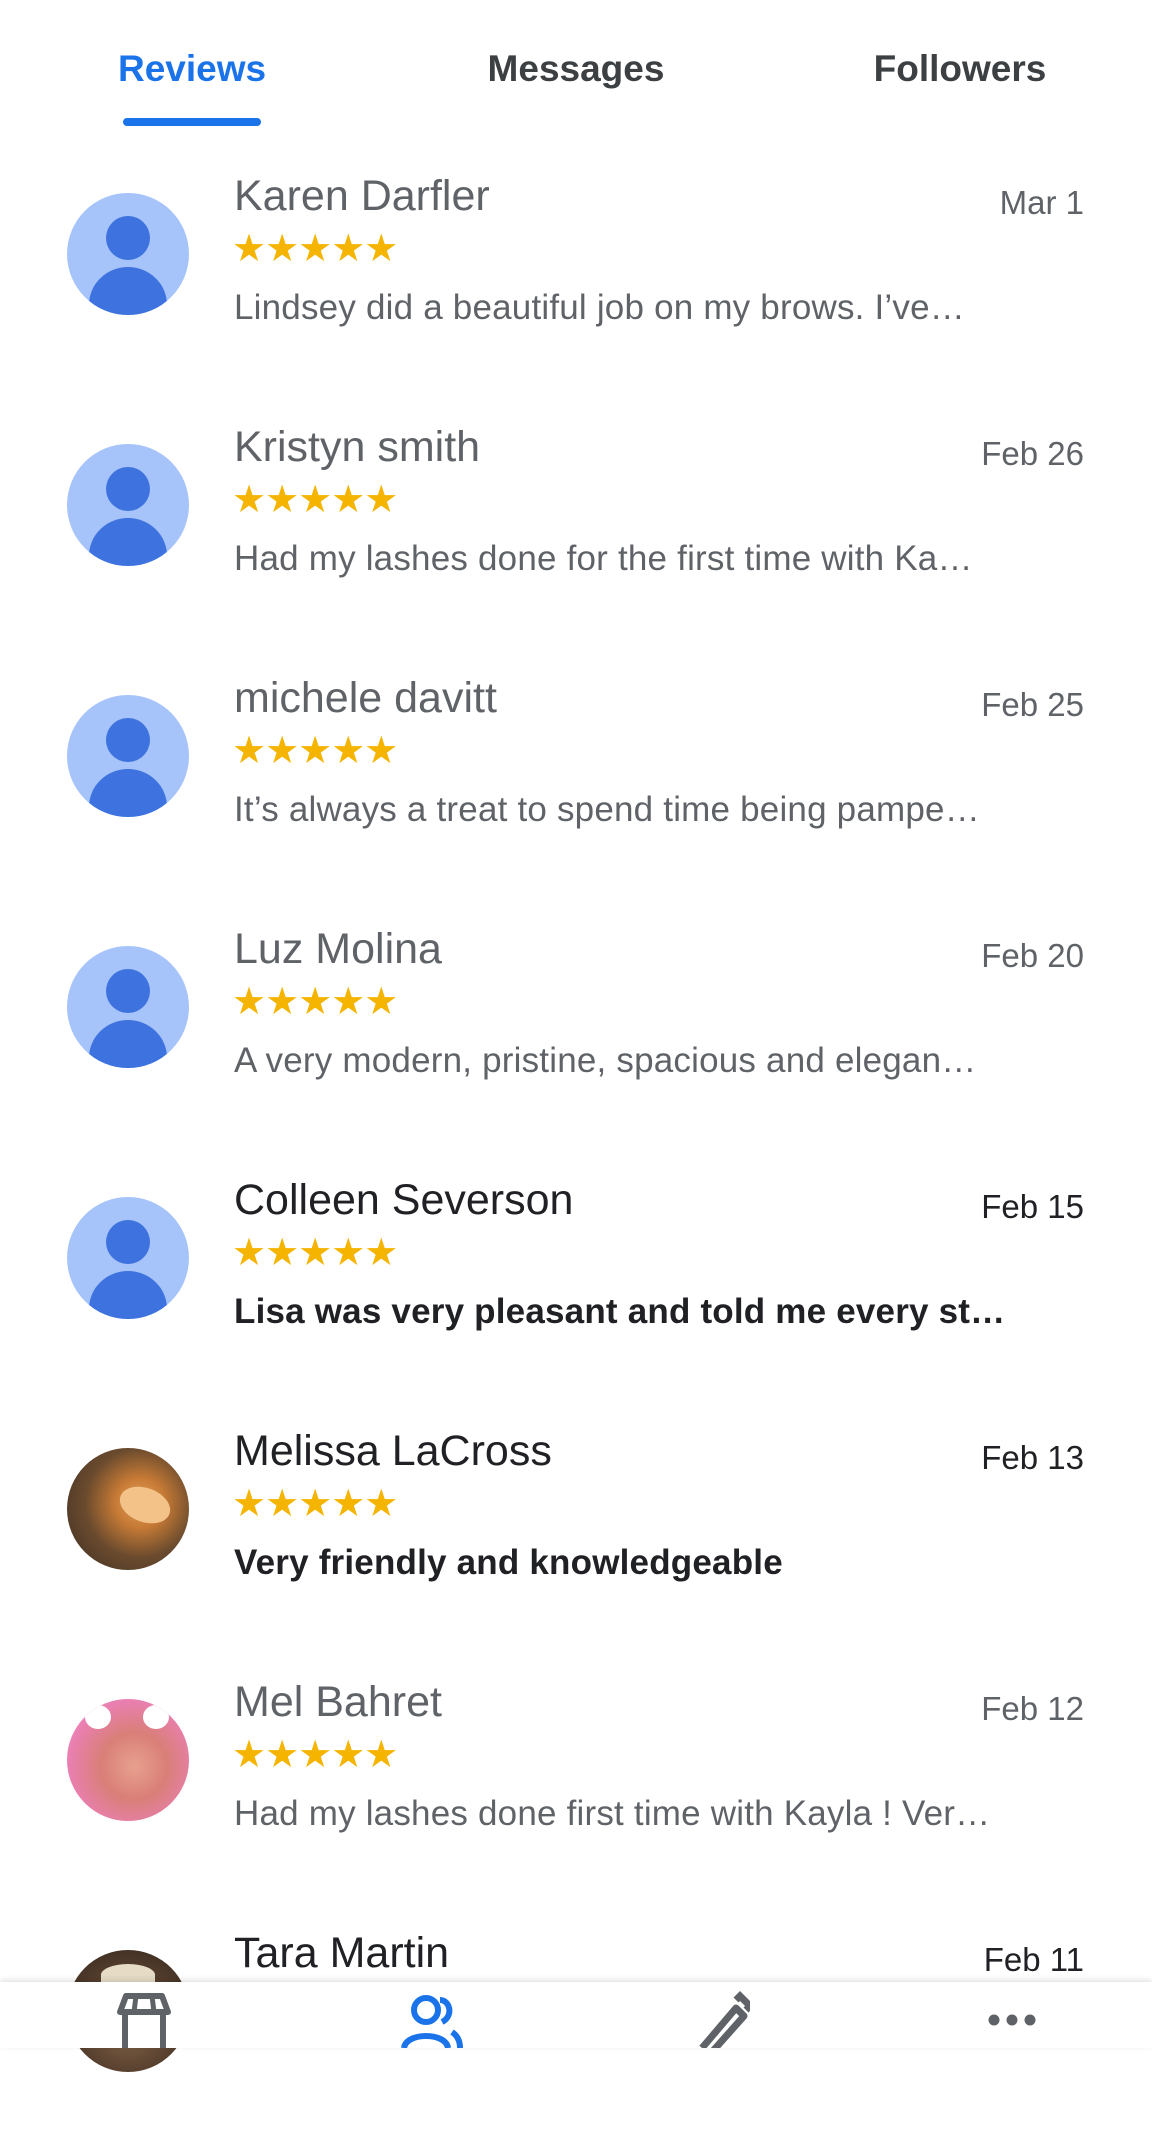 The image size is (1152, 2138). I want to click on review-date: Feb 13, so click(1032, 1457).